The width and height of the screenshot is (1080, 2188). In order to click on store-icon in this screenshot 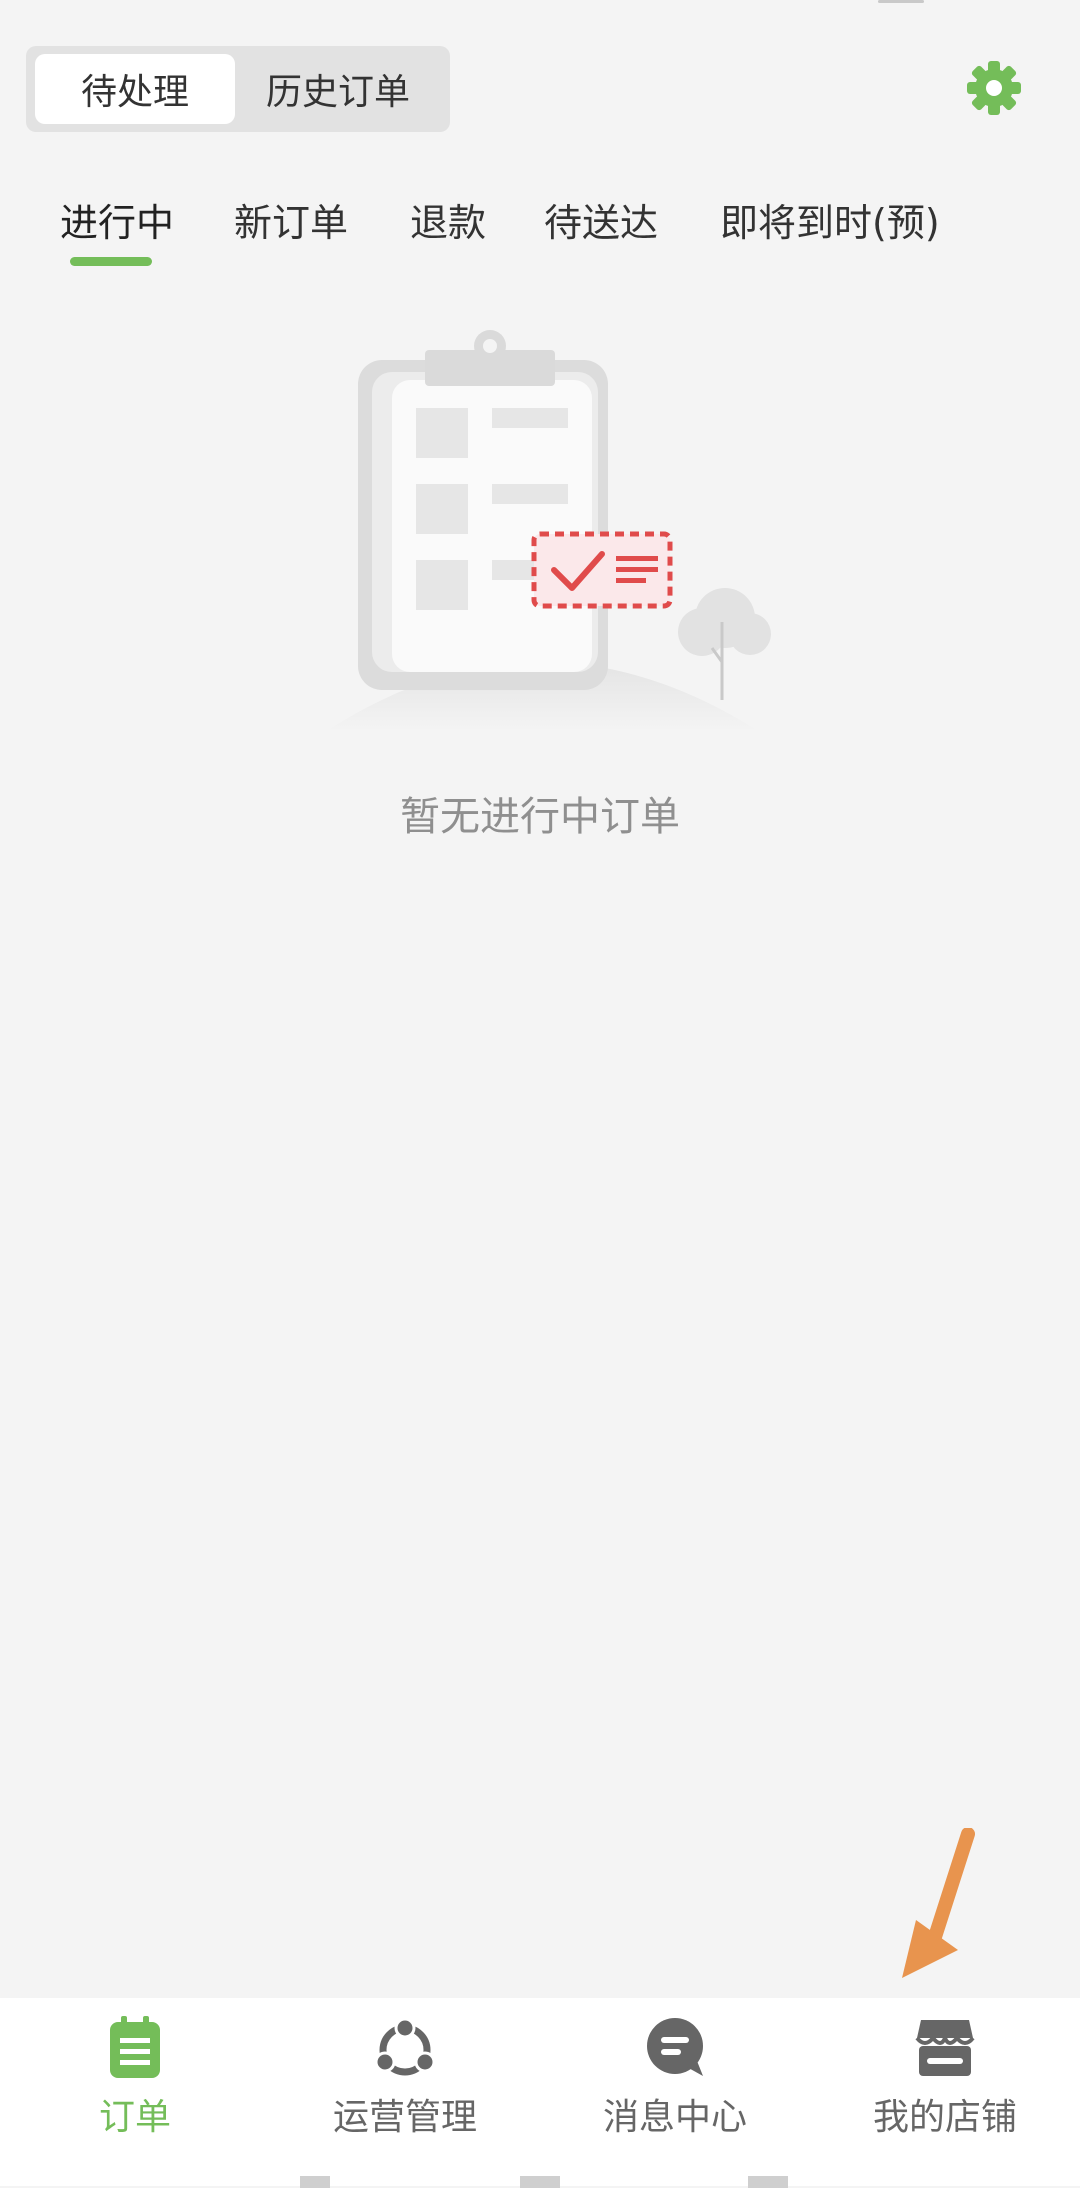, I will do `click(945, 2048)`.